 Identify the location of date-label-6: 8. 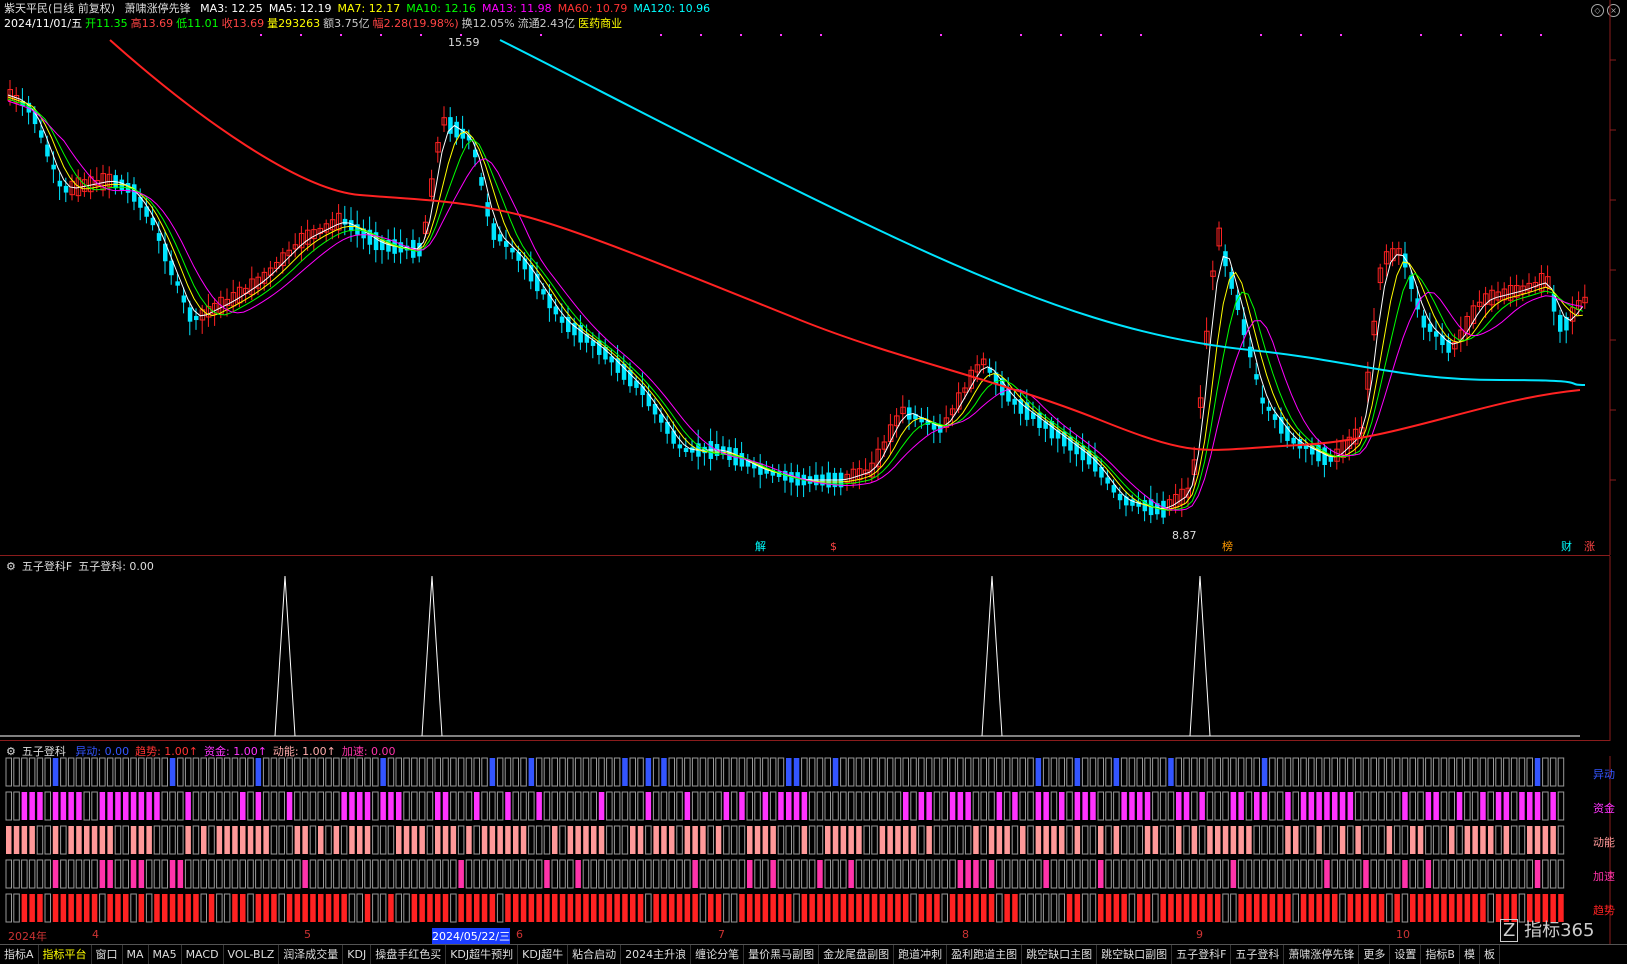
(965, 934).